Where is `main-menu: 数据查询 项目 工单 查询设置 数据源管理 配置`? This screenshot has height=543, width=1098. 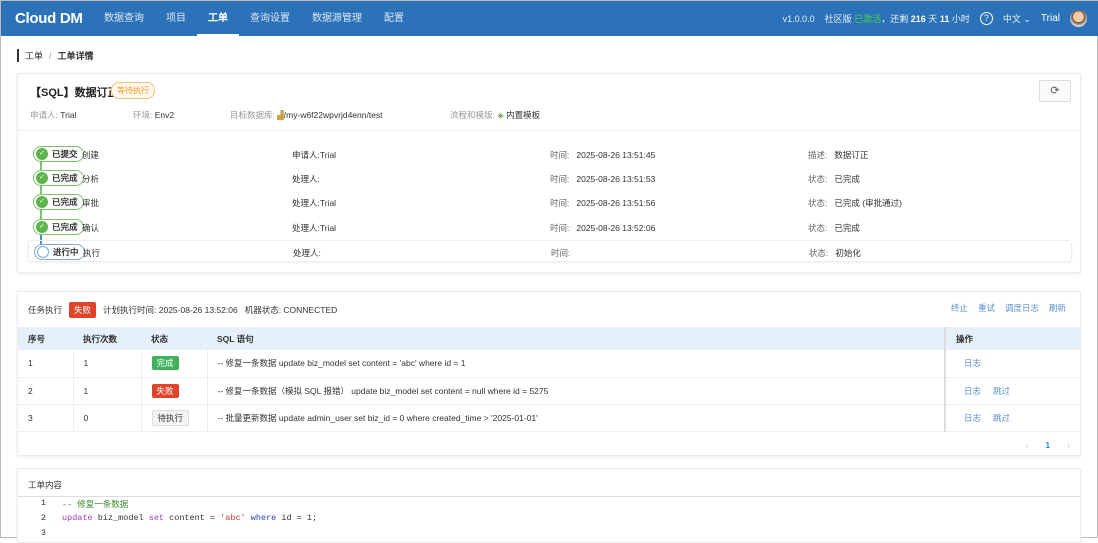 main-menu: 数据查询 项目 工单 查询设置 数据源管理 配置 is located at coordinates (254, 18).